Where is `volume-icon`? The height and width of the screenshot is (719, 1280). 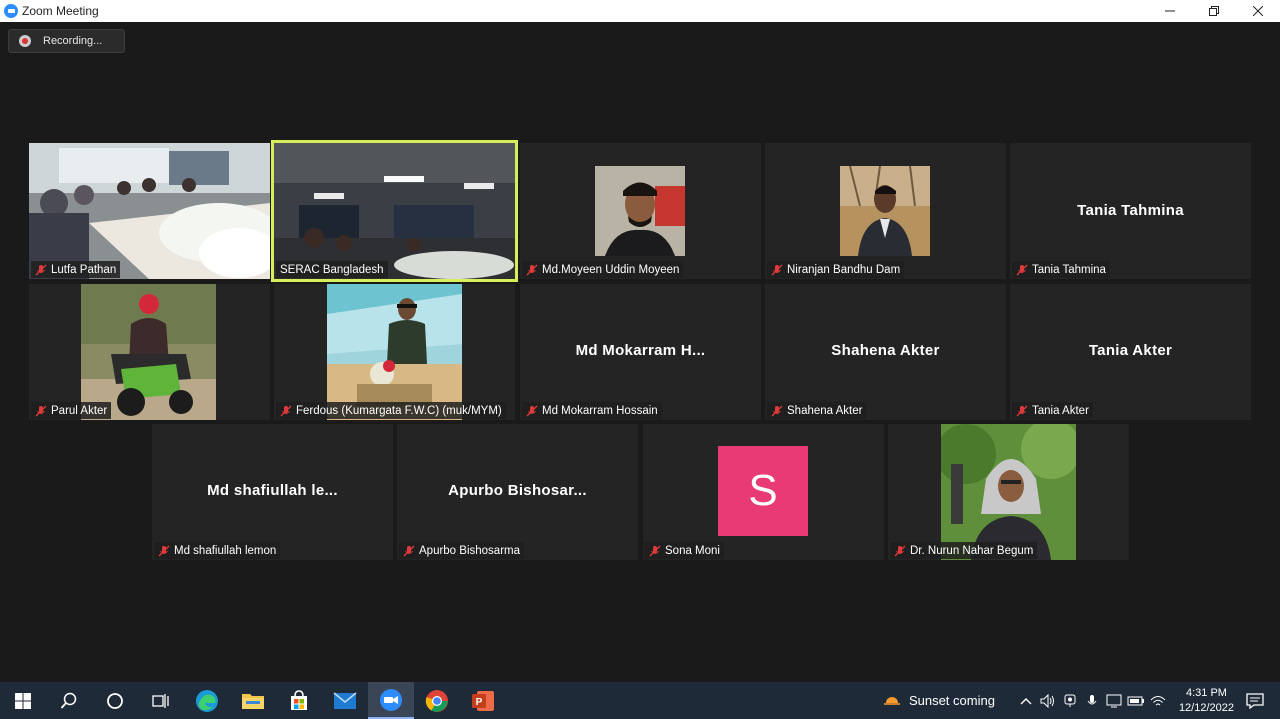 volume-icon is located at coordinates (1048, 701).